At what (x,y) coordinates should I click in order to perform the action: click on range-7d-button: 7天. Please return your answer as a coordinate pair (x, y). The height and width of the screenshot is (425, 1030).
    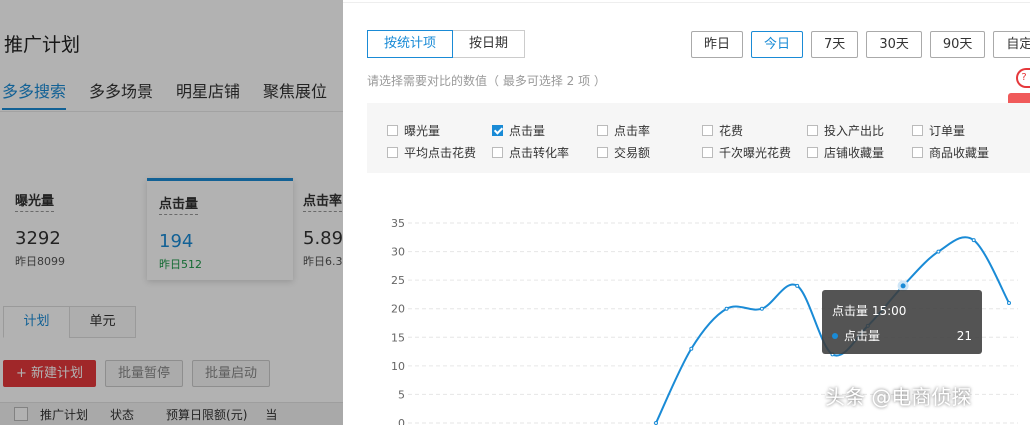
    Looking at the image, I should click on (835, 44).